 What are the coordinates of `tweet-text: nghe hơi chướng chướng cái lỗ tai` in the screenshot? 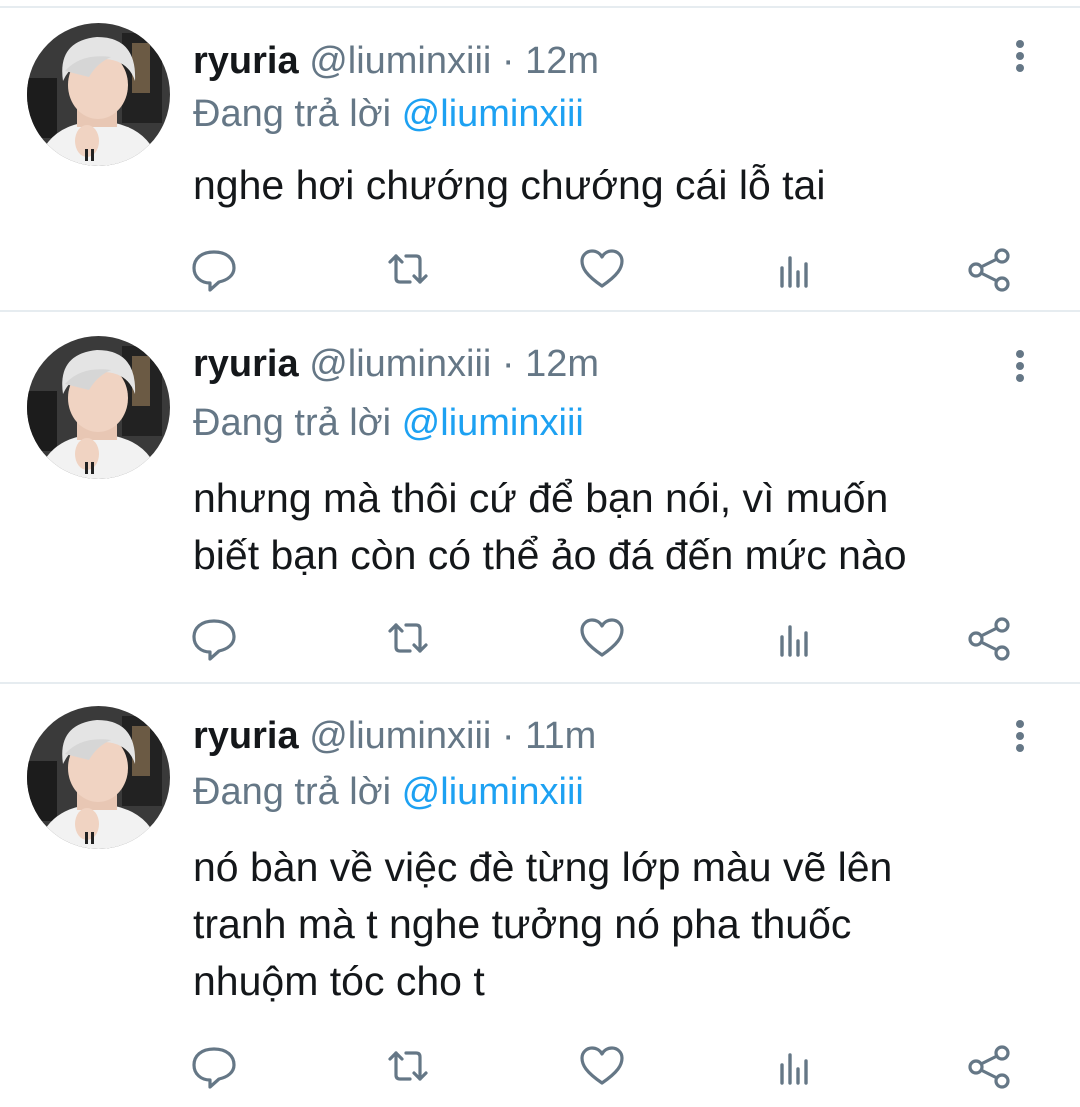 It's located at (623, 185).